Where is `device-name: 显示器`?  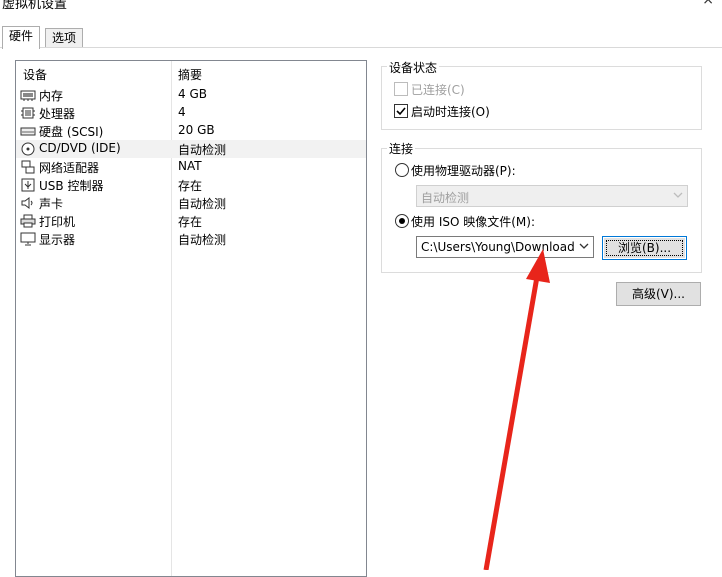
device-name: 显示器 is located at coordinates (57, 240).